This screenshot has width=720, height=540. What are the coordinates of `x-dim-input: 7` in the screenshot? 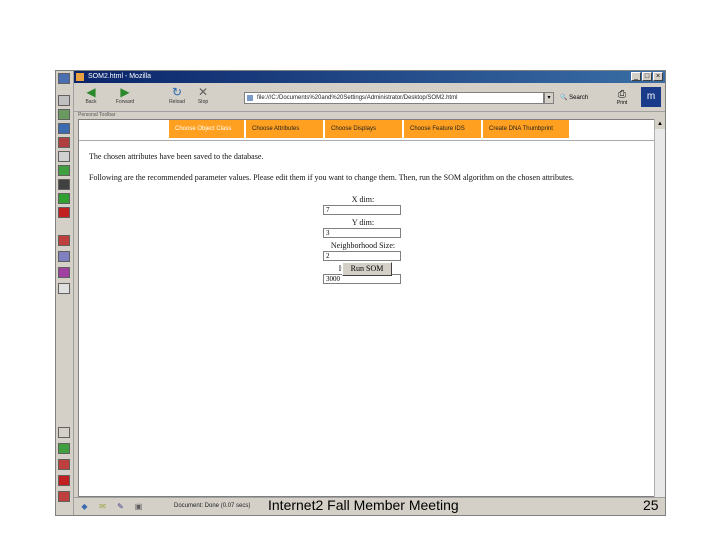 It's located at (362, 210).